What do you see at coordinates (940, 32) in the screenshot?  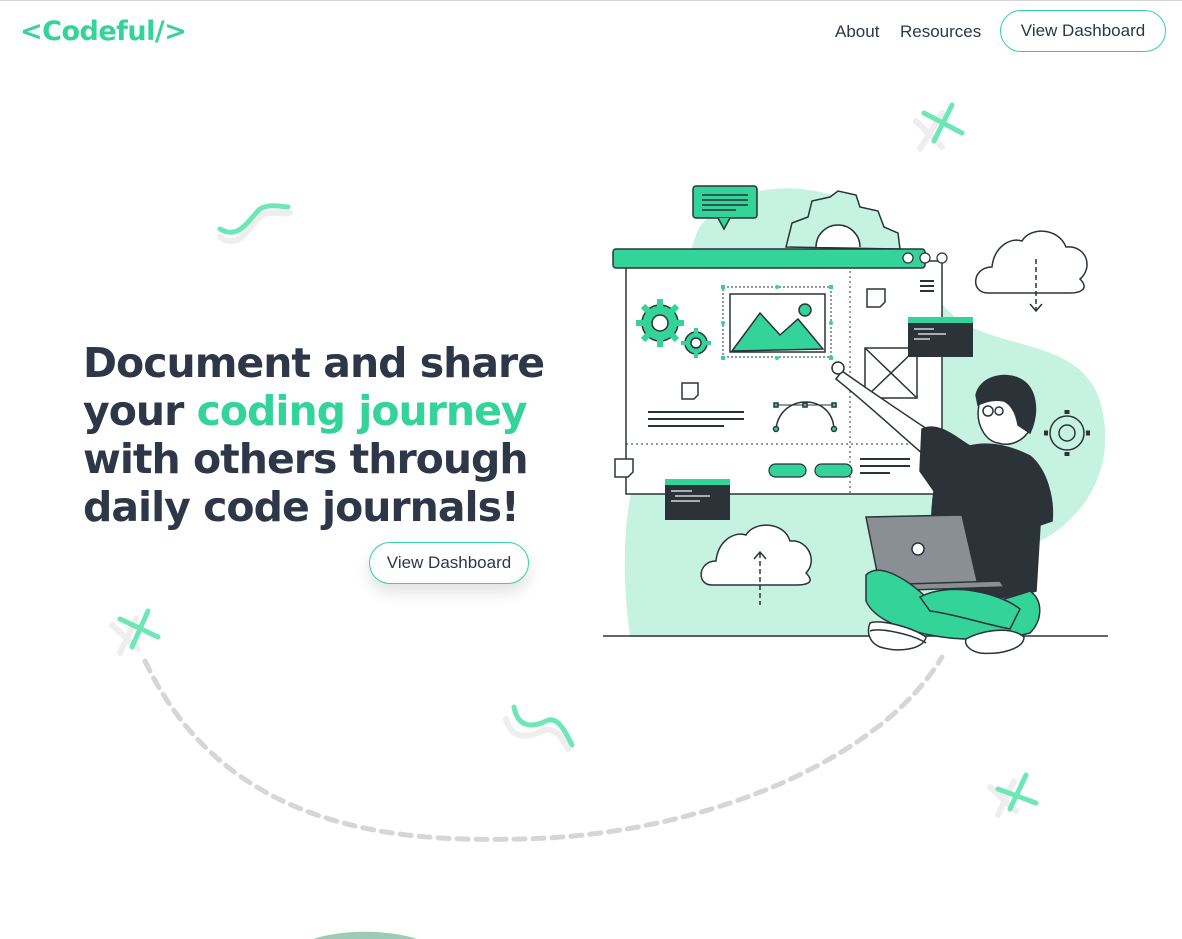 I see `nav-link-resources: Resources` at bounding box center [940, 32].